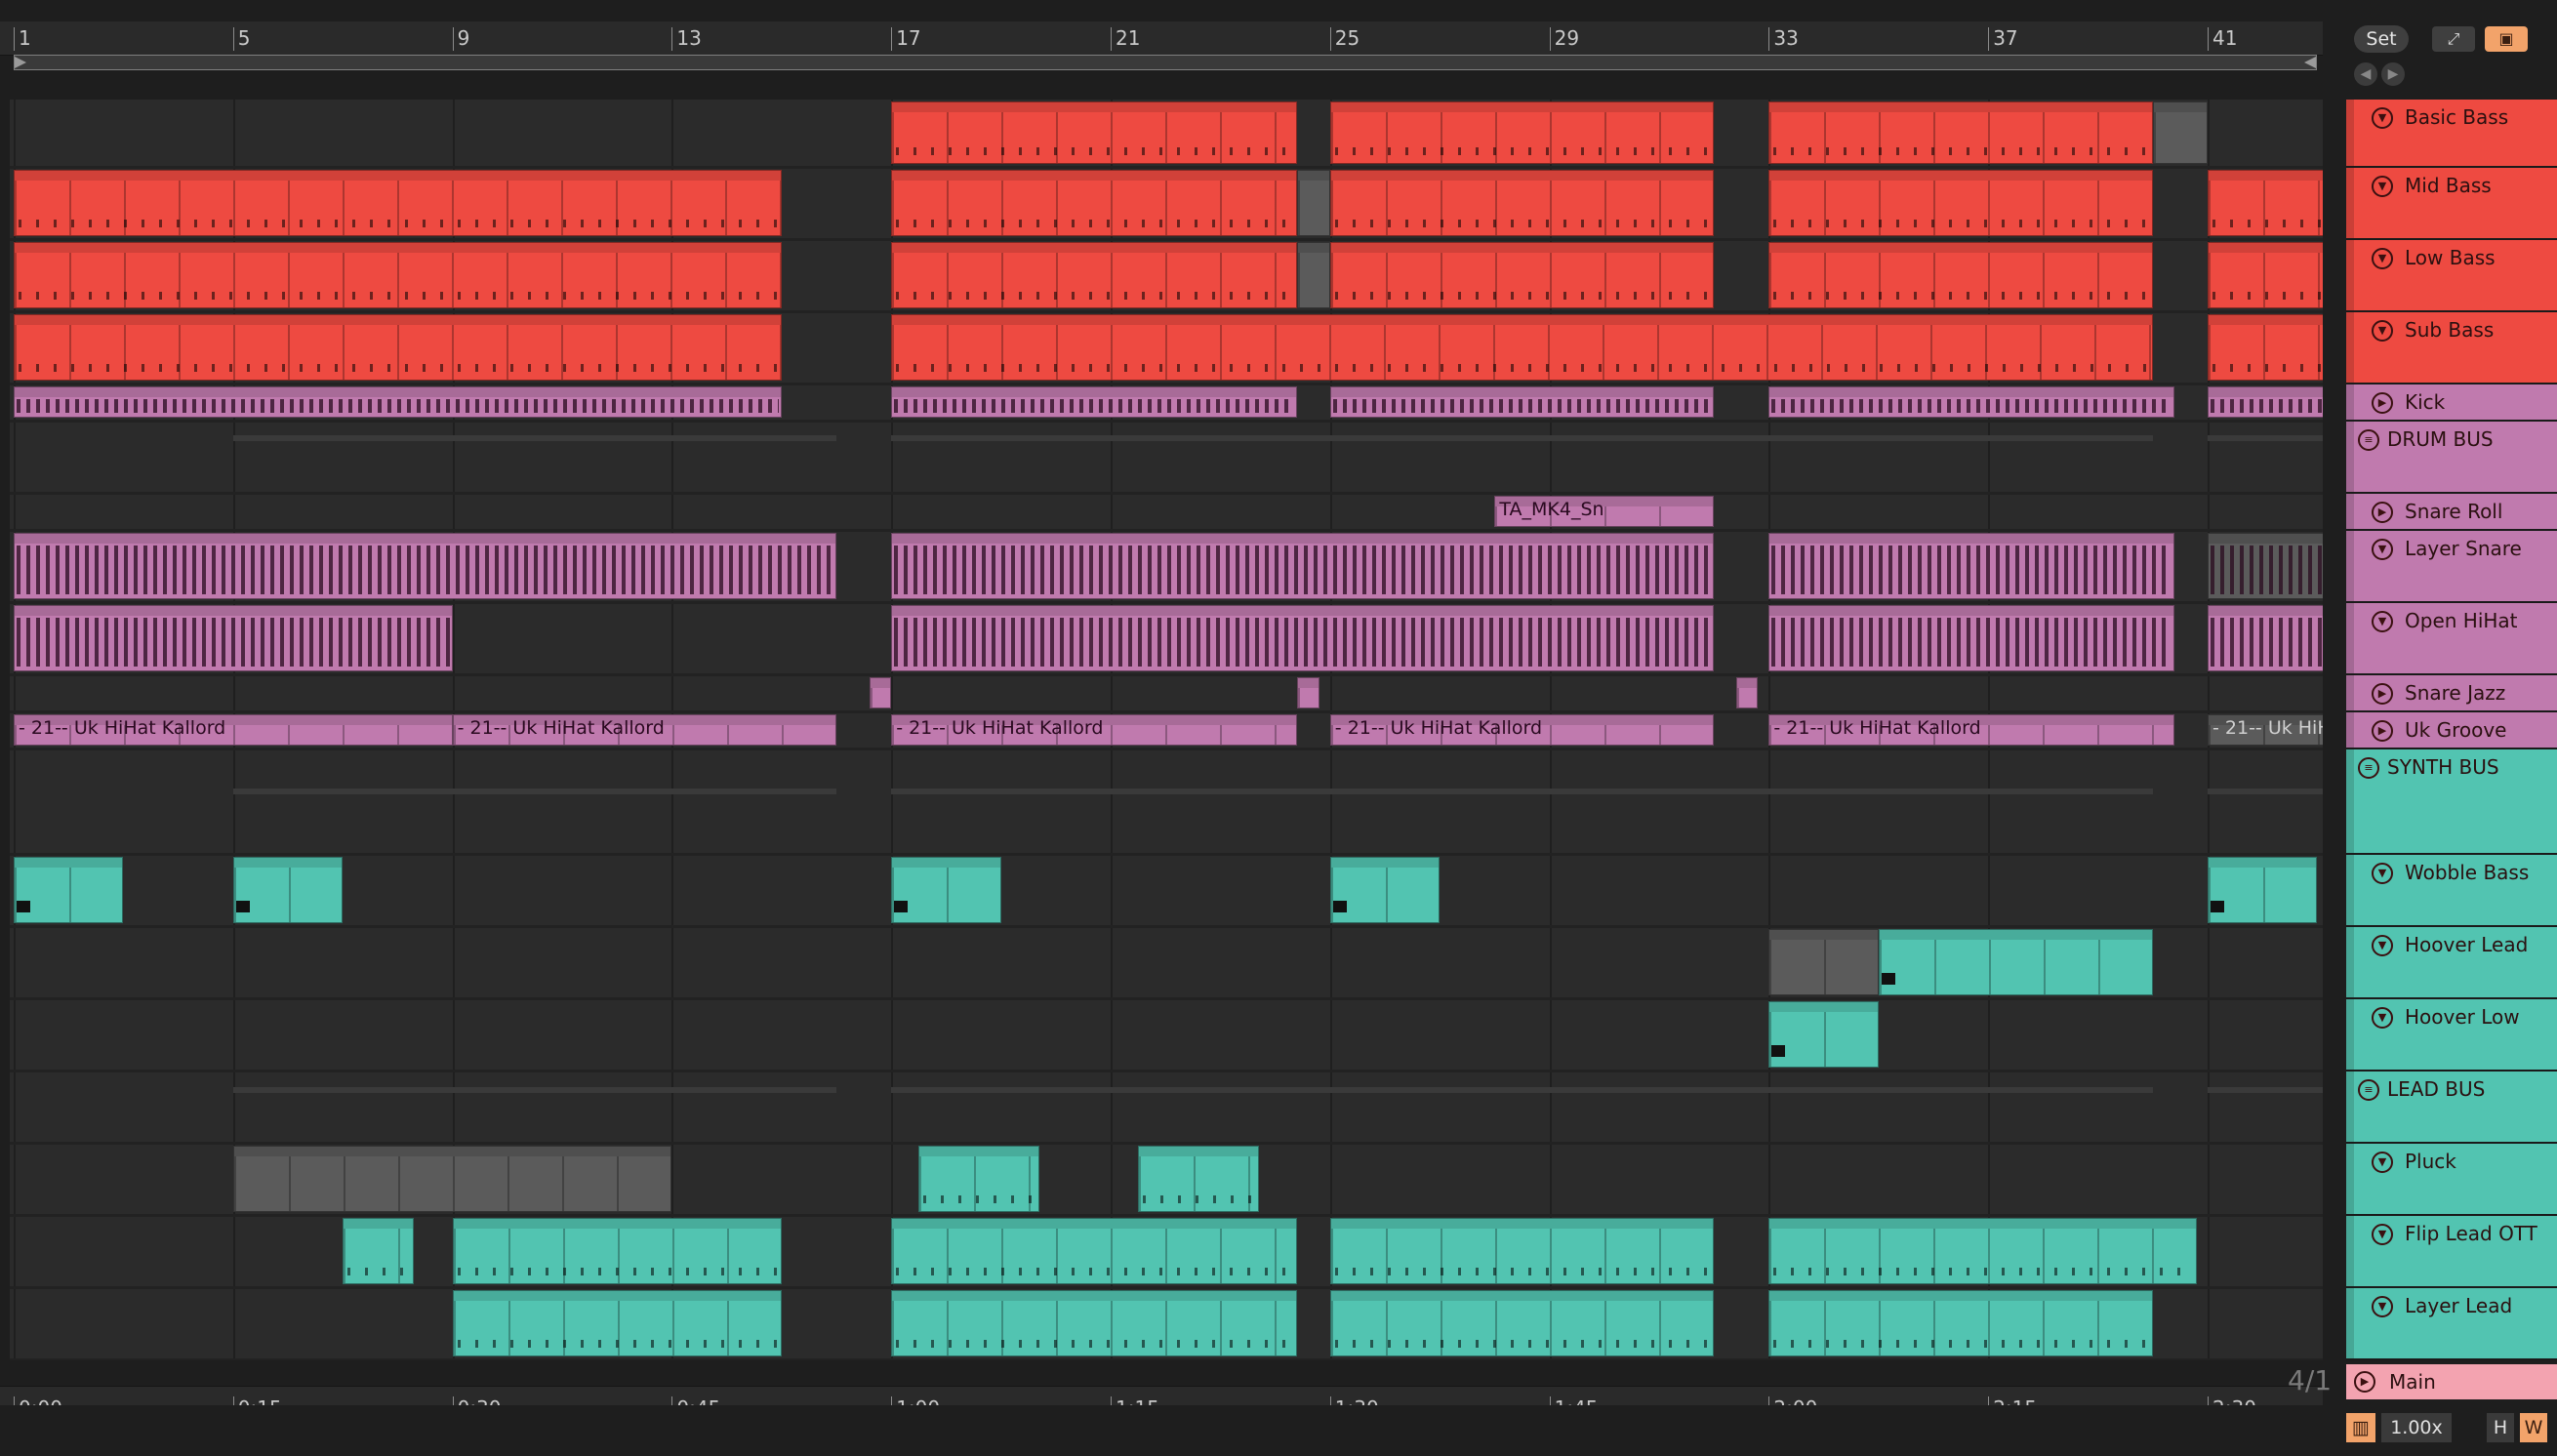  What do you see at coordinates (2460, 1034) in the screenshot?
I see `track-header-body: ▼ Hoover Low` at bounding box center [2460, 1034].